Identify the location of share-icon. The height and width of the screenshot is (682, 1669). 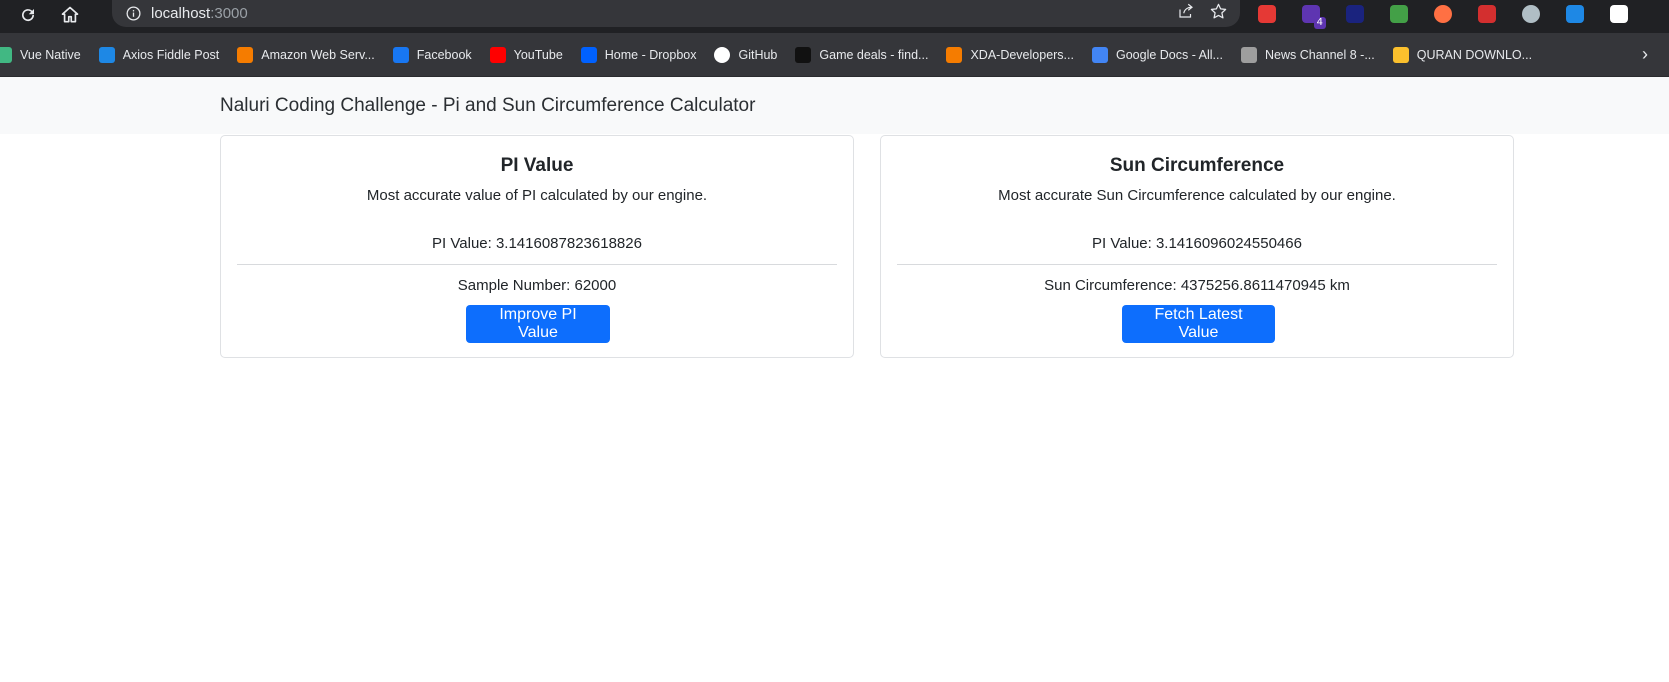
(1186, 13).